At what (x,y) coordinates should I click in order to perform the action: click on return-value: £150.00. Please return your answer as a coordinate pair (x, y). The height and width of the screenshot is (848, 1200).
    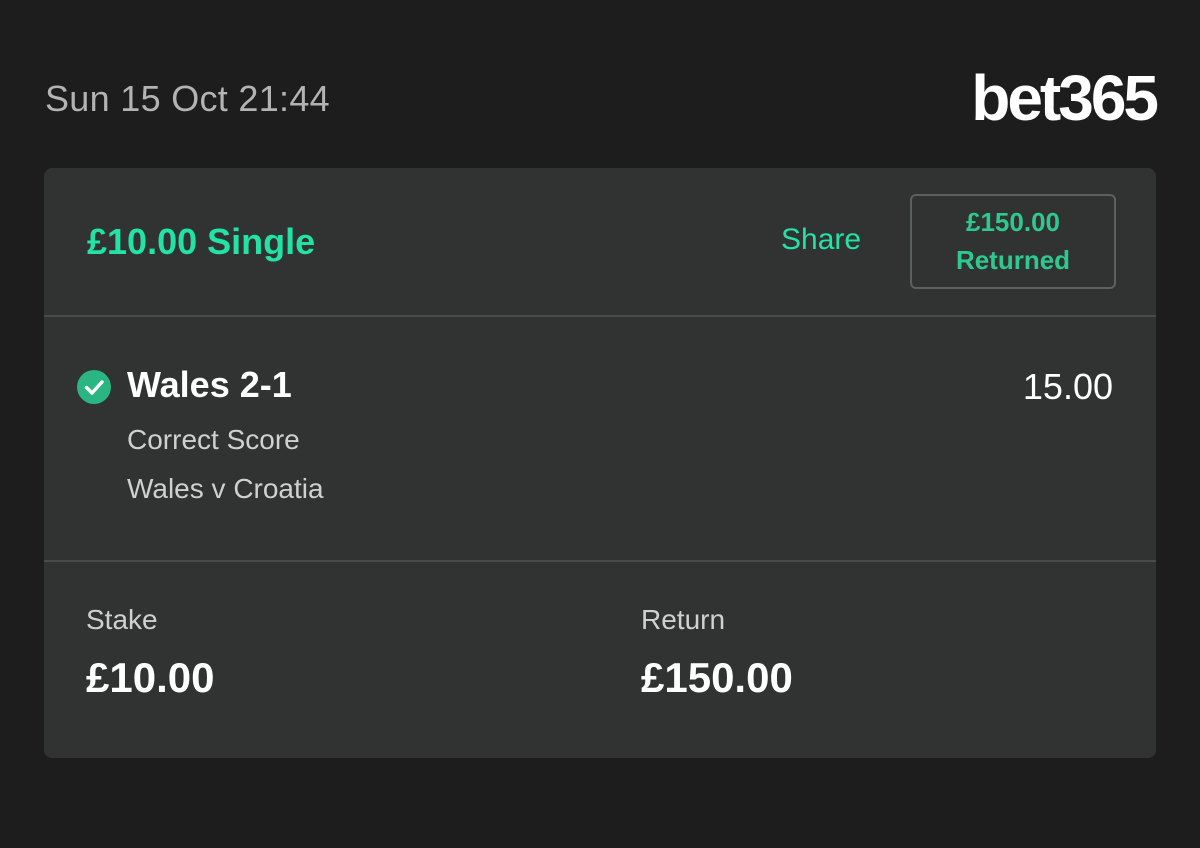
    Looking at the image, I should click on (717, 677).